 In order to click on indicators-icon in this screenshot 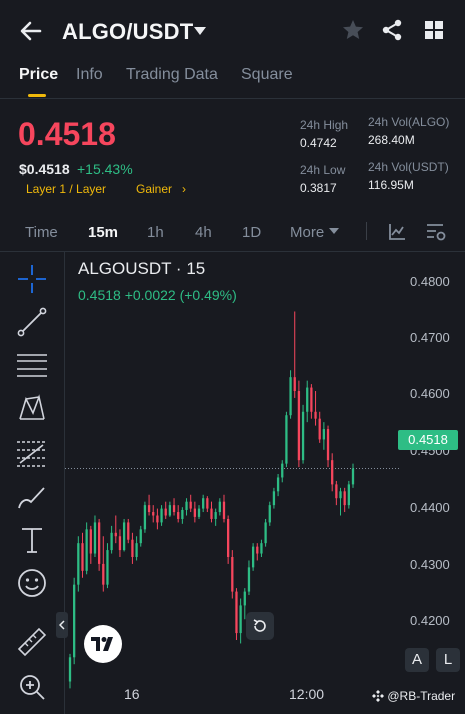, I will do `click(397, 232)`.